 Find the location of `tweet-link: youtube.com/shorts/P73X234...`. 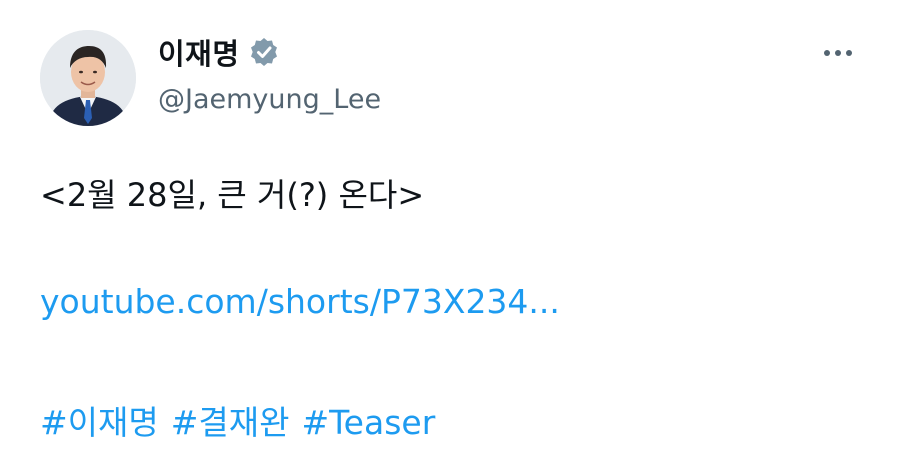

tweet-link: youtube.com/shorts/P73X234... is located at coordinates (300, 301).